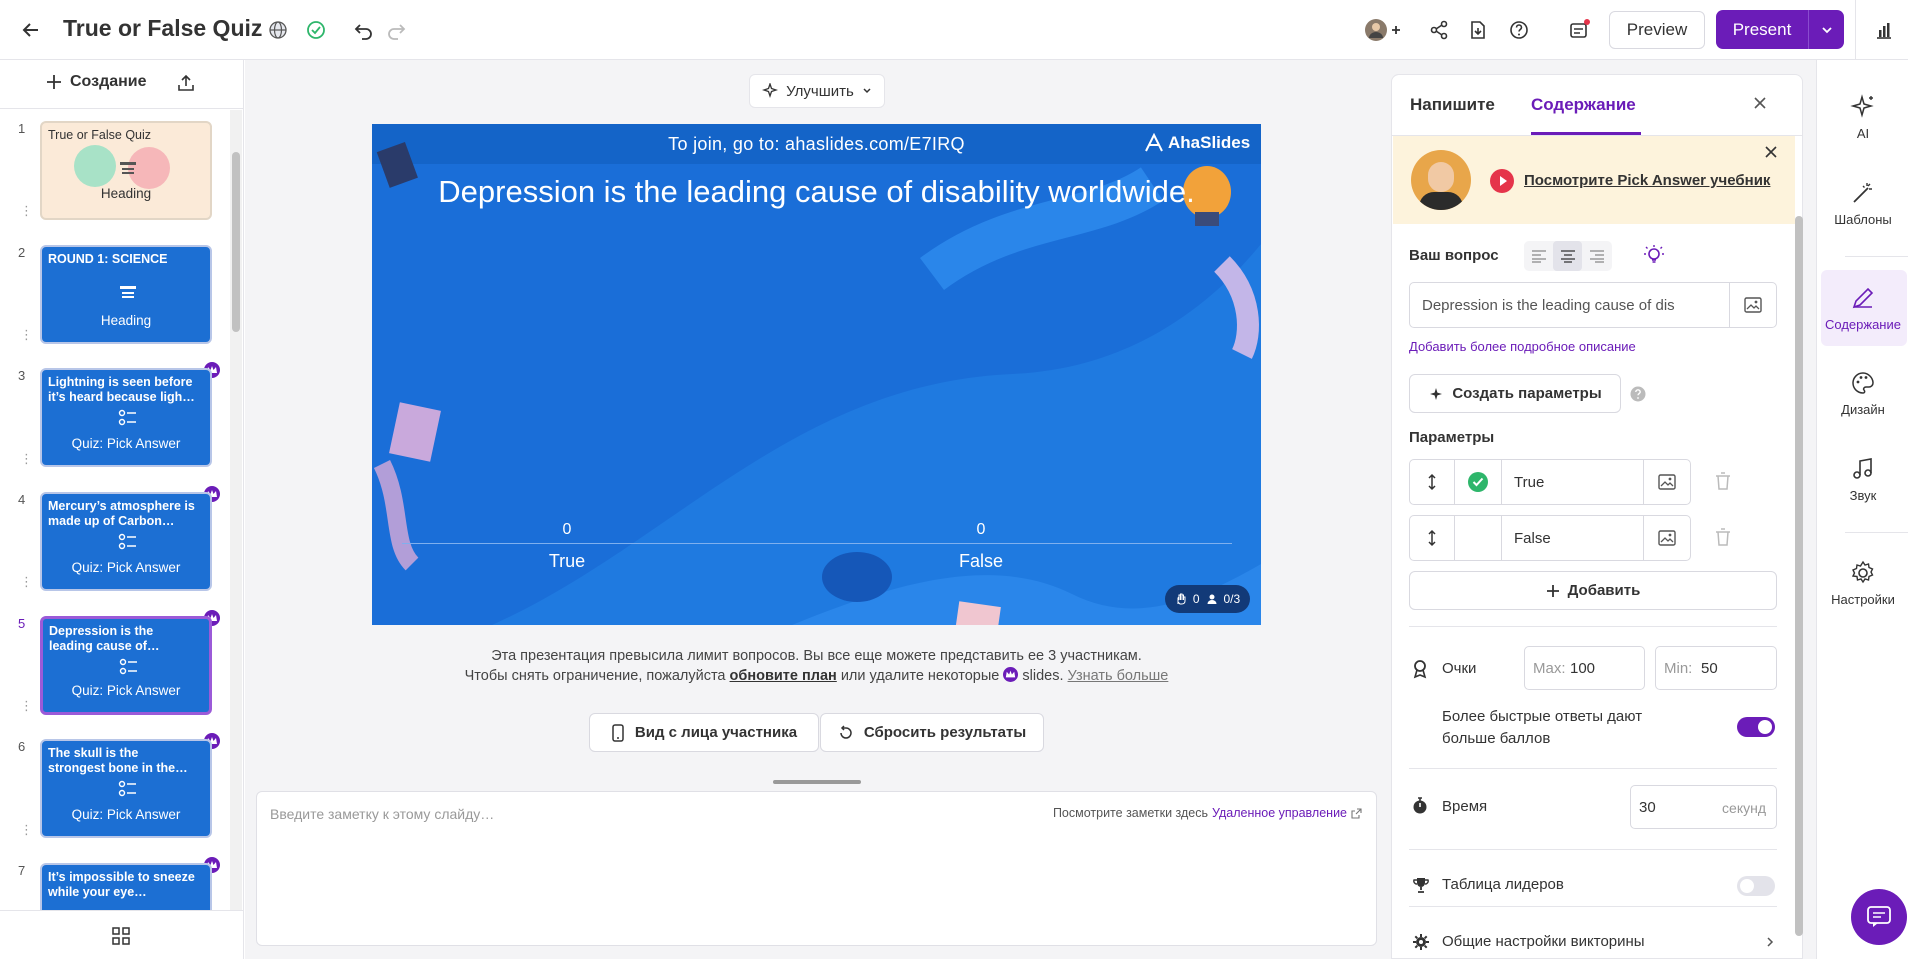  Describe the element at coordinates (1503, 884) in the screenshot. I see `leaderboard-label: Таблица лидеров` at that location.